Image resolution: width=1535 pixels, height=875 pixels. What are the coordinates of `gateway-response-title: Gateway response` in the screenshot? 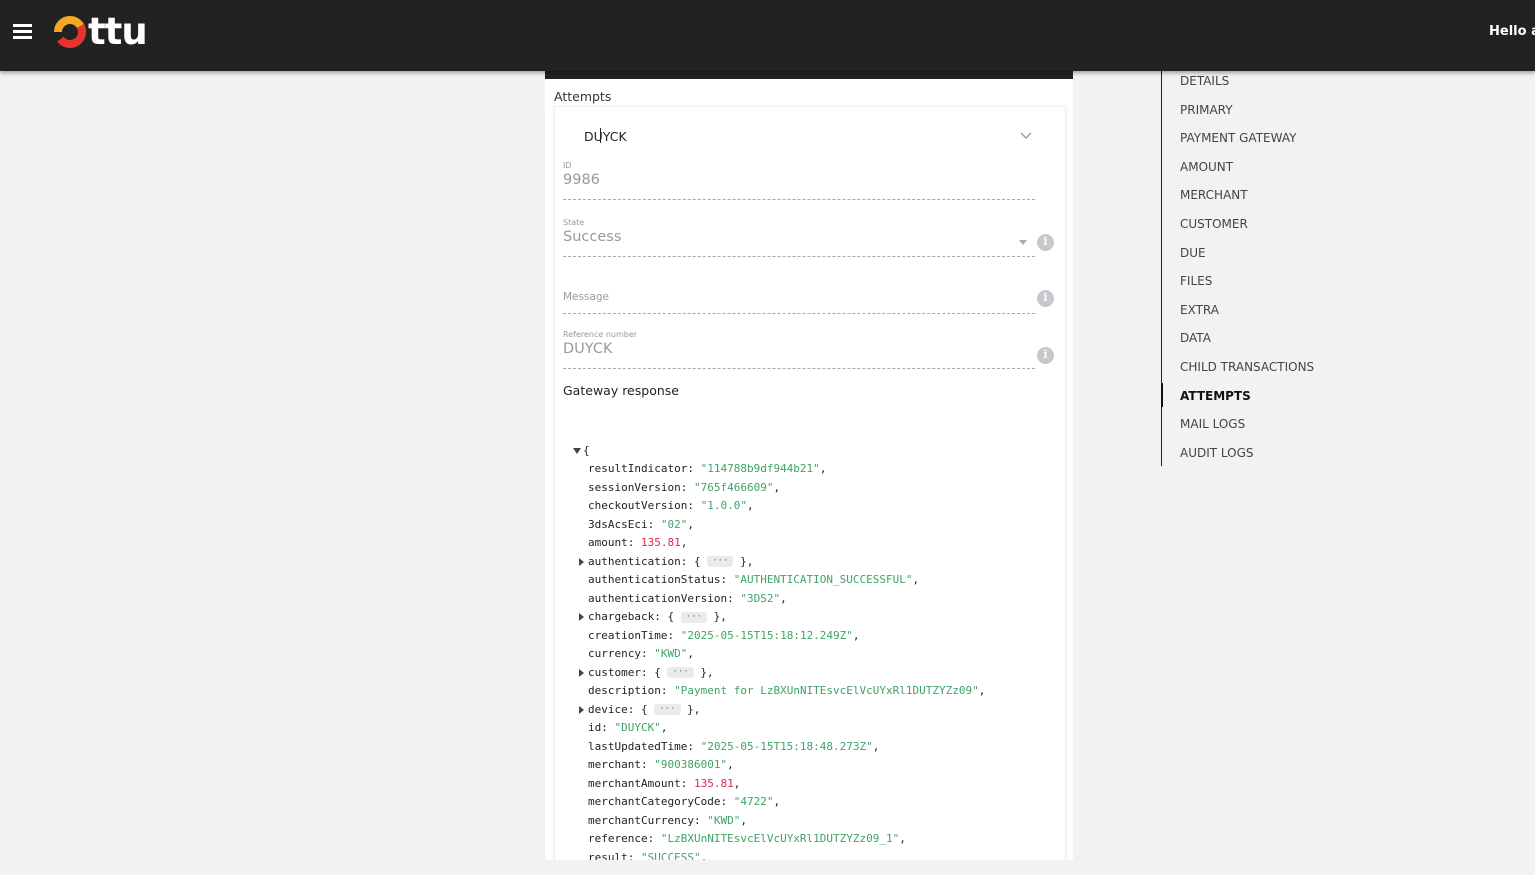 It's located at (621, 390).